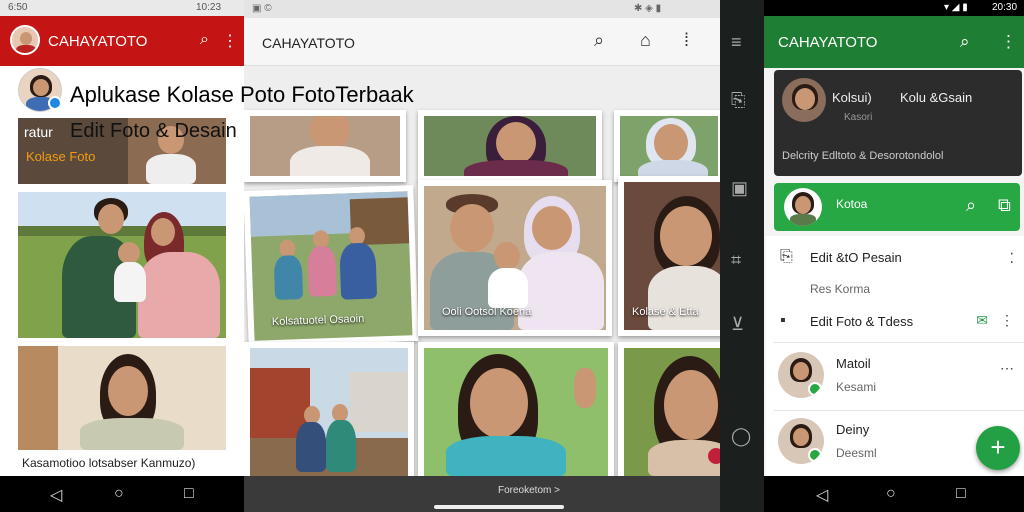  What do you see at coordinates (956, 7) in the screenshot?
I see `status-icons: ▾ ◢ ▮` at bounding box center [956, 7].